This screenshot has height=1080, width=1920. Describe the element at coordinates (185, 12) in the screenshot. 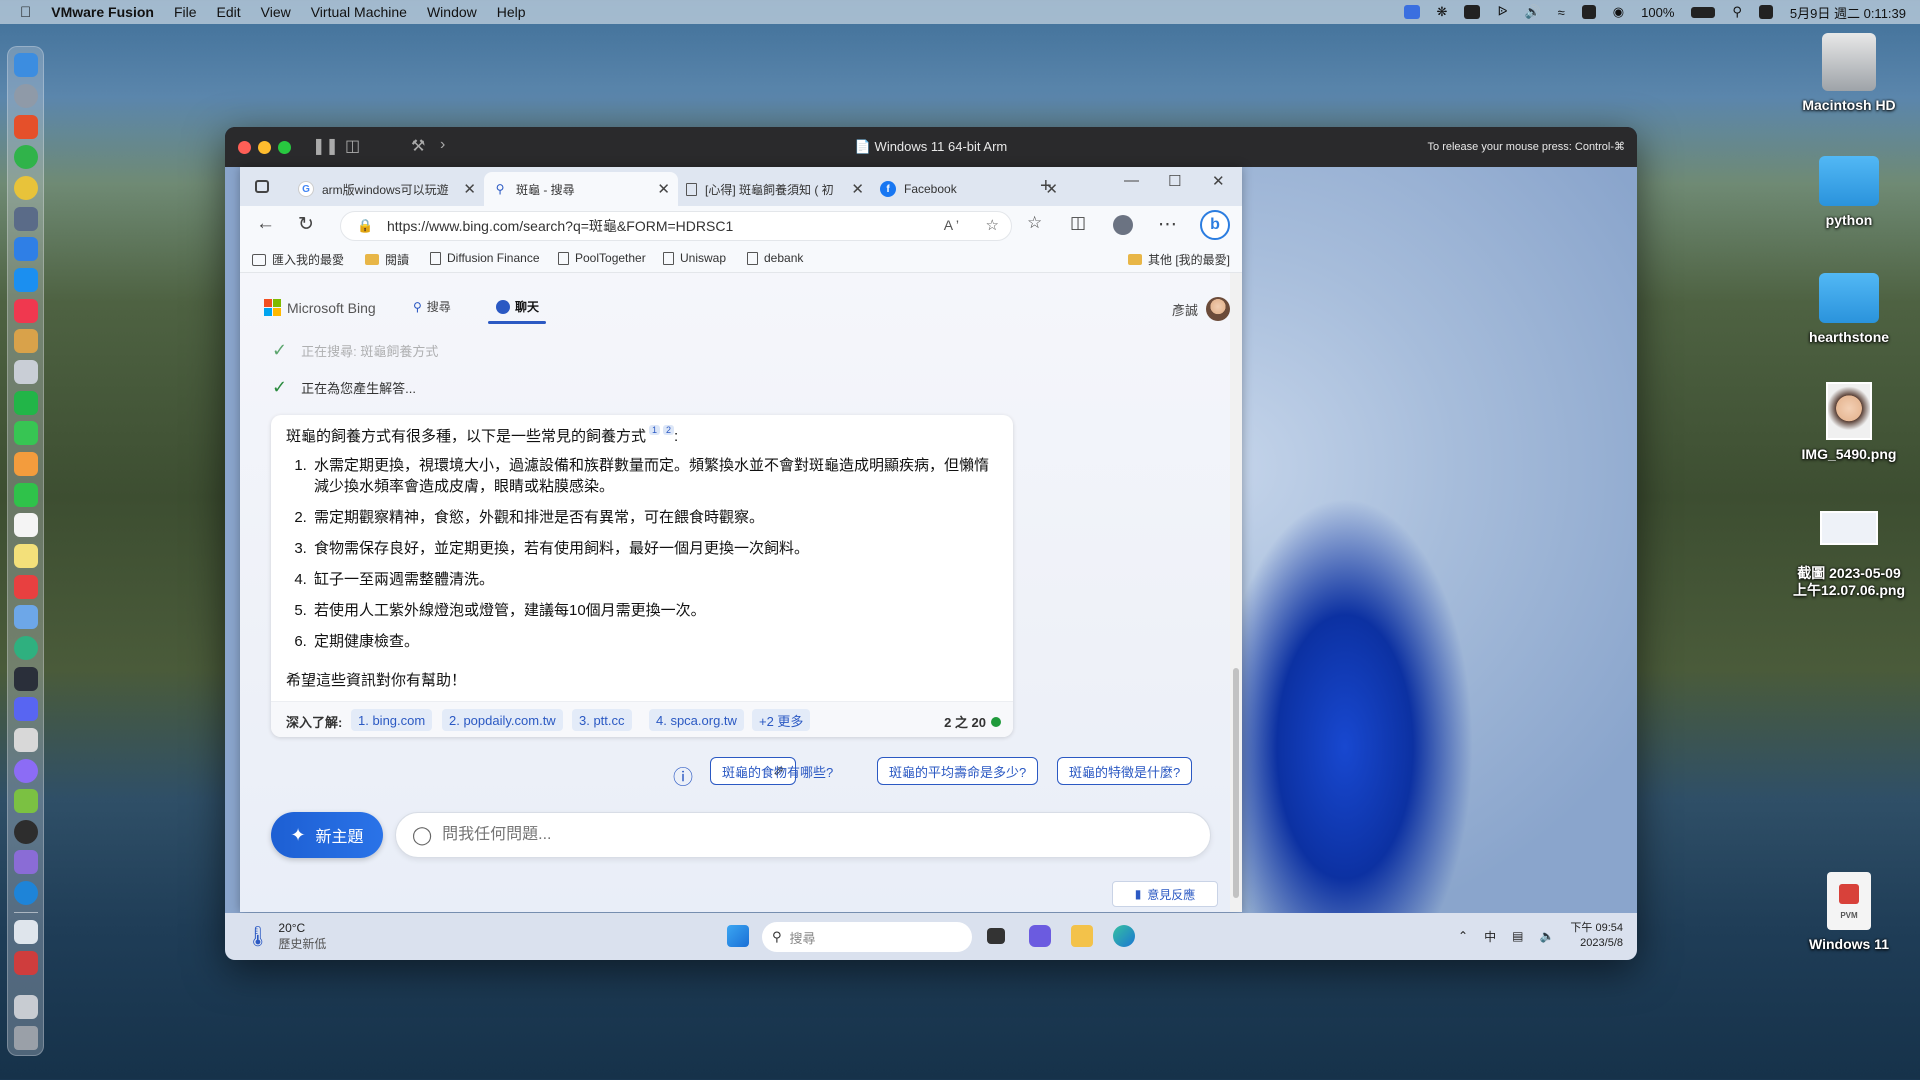

I see `menu-file: File` at that location.